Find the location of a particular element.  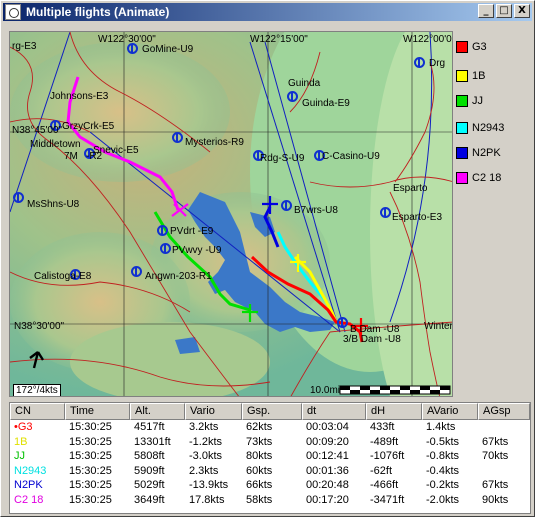

legend-item: JJ is located at coordinates (469, 101).